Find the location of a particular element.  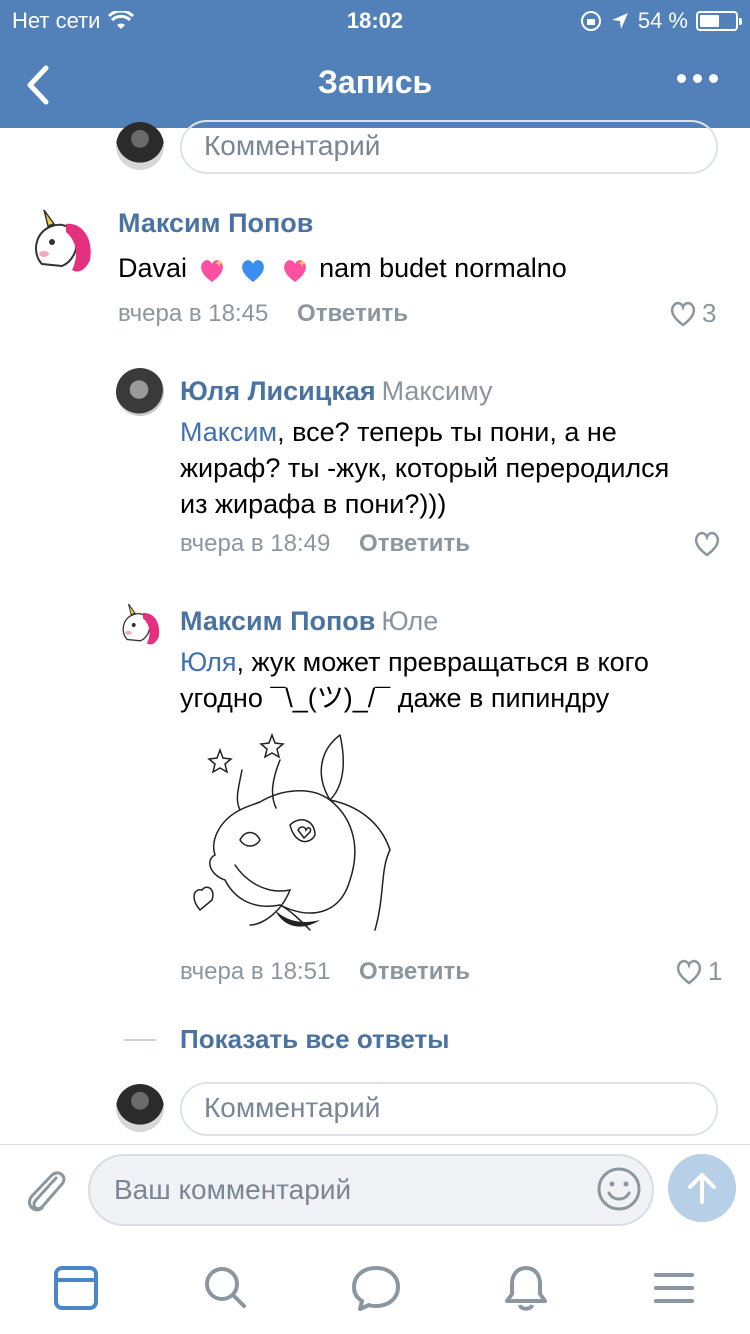

smiley-icon is located at coordinates (619, 1189).